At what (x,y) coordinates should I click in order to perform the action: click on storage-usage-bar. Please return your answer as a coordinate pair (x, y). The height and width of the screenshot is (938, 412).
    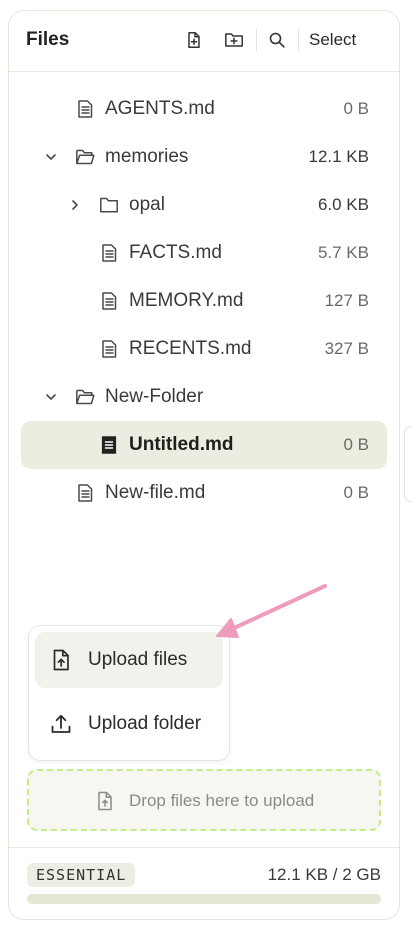
    Looking at the image, I should click on (204, 899).